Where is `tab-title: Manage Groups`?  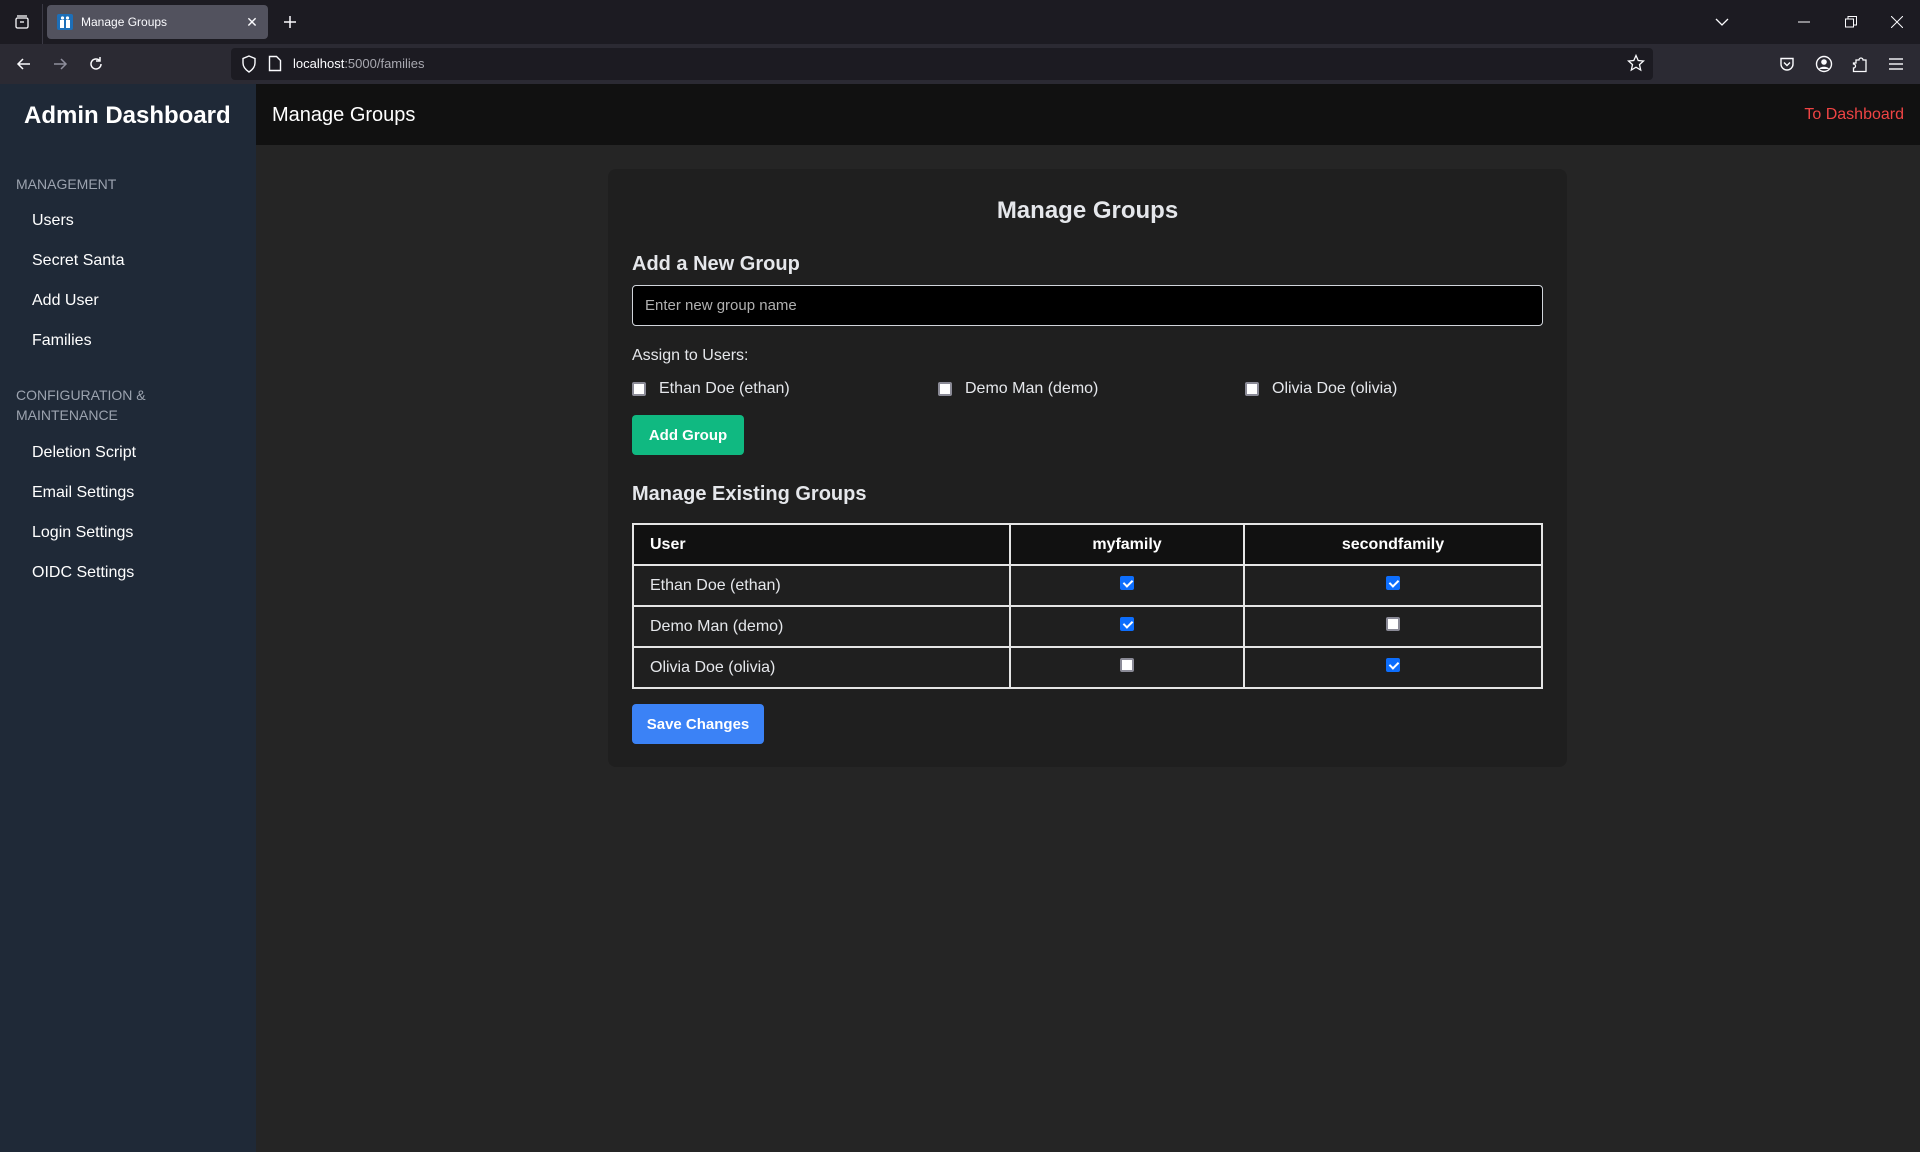 tab-title: Manage Groups is located at coordinates (124, 22).